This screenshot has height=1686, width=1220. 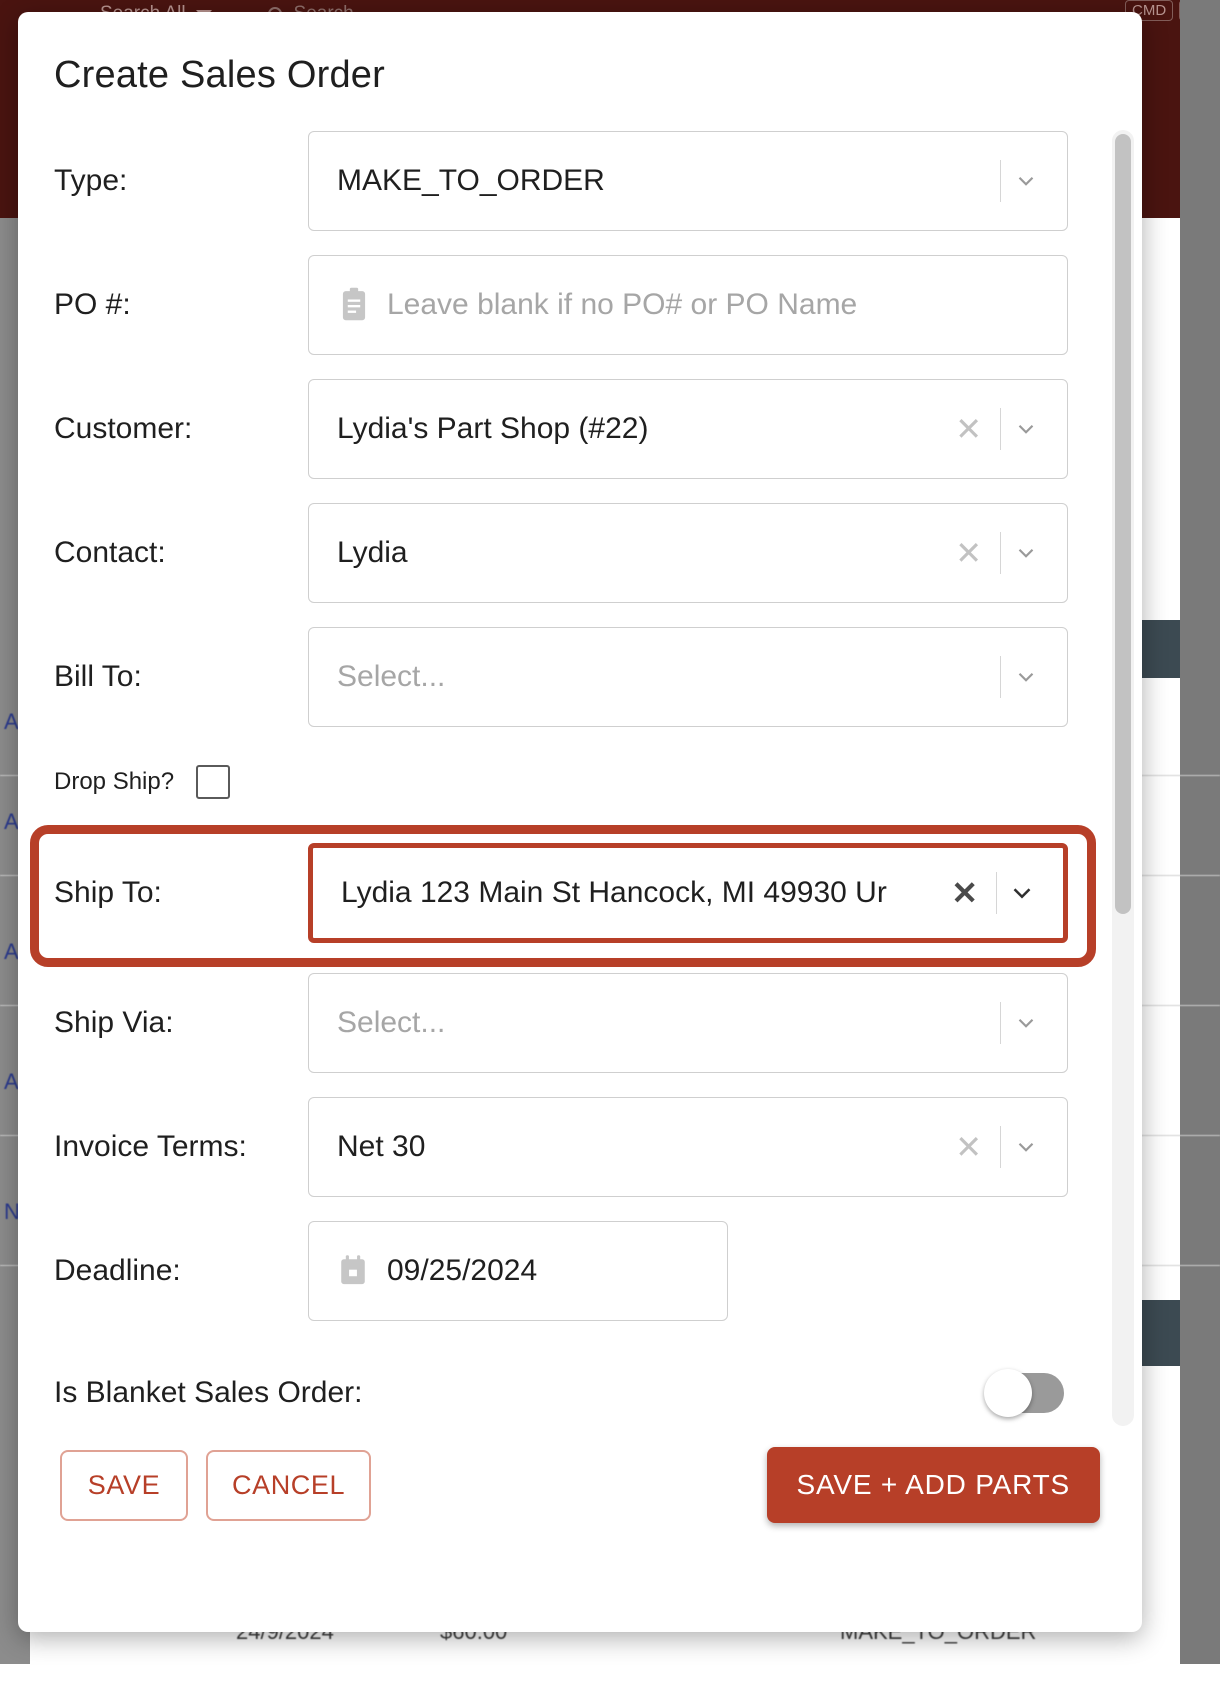 What do you see at coordinates (639, 1147) in the screenshot?
I see `invoice-terms-value: Net 30` at bounding box center [639, 1147].